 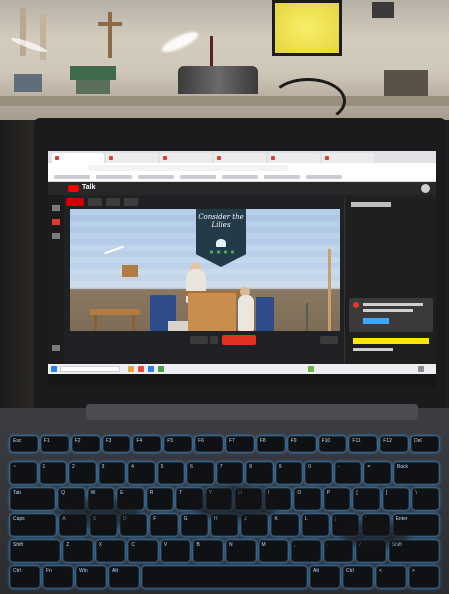 What do you see at coordinates (110, 551) in the screenshot?
I see `keyboard-key: X` at bounding box center [110, 551].